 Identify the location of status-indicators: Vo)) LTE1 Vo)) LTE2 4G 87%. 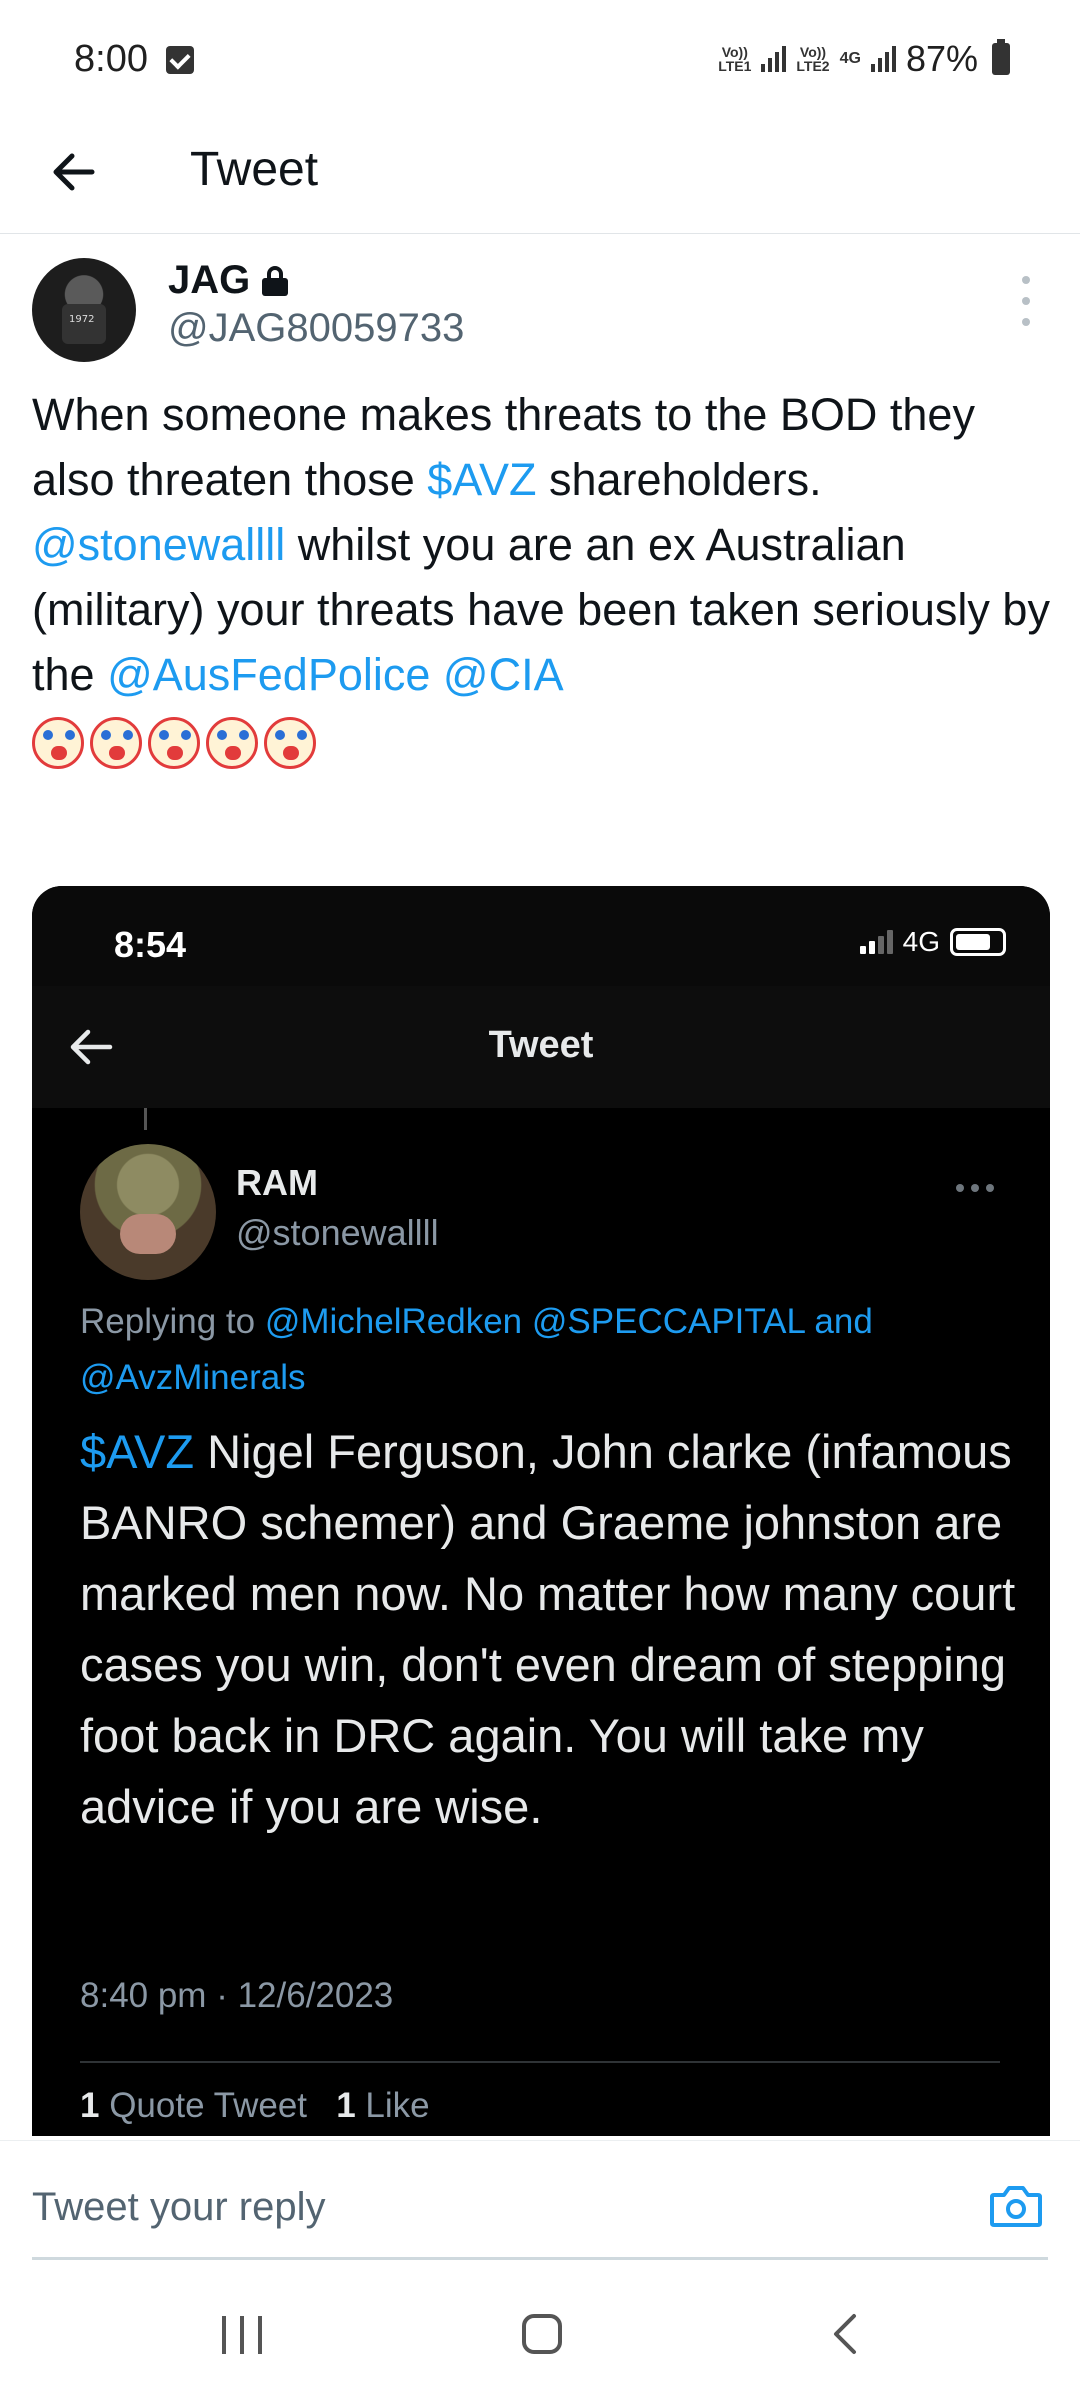
(864, 59).